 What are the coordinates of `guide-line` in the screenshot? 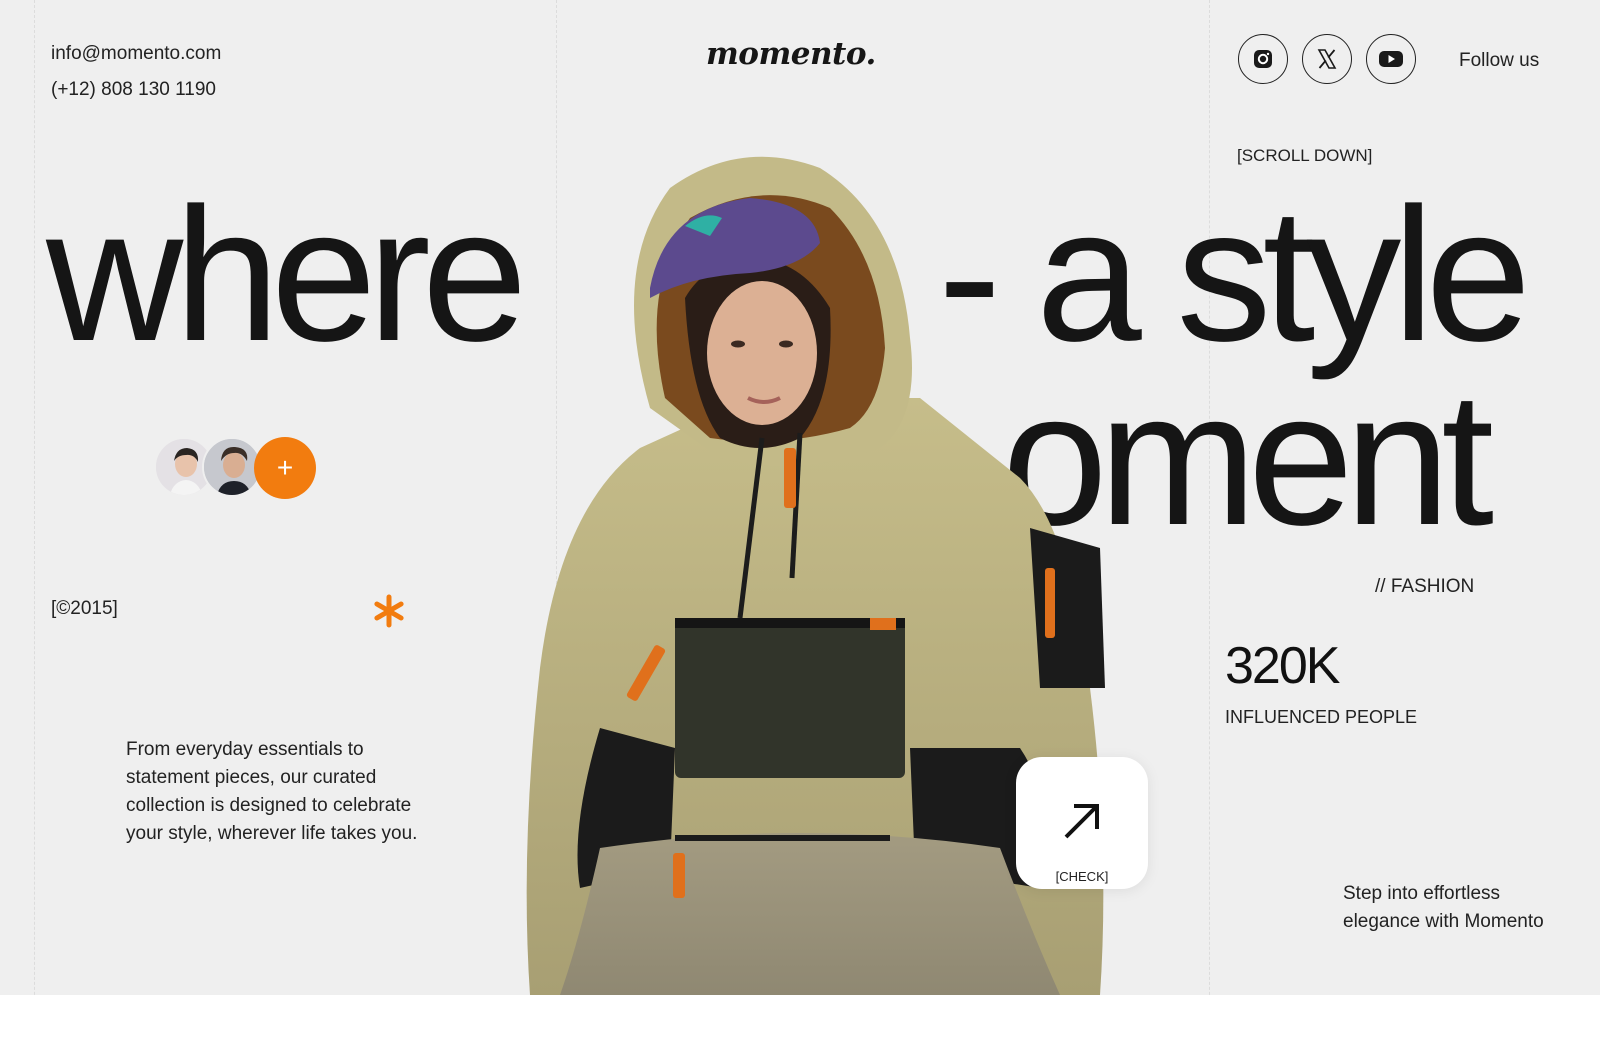 It's located at (34, 497).